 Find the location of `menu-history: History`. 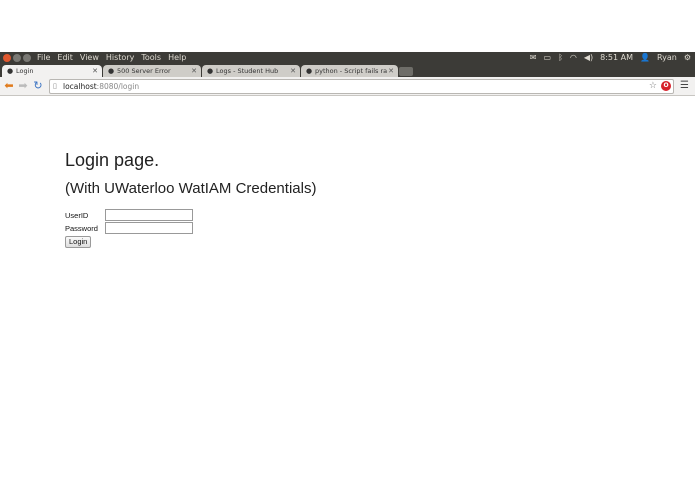

menu-history: History is located at coordinates (120, 58).